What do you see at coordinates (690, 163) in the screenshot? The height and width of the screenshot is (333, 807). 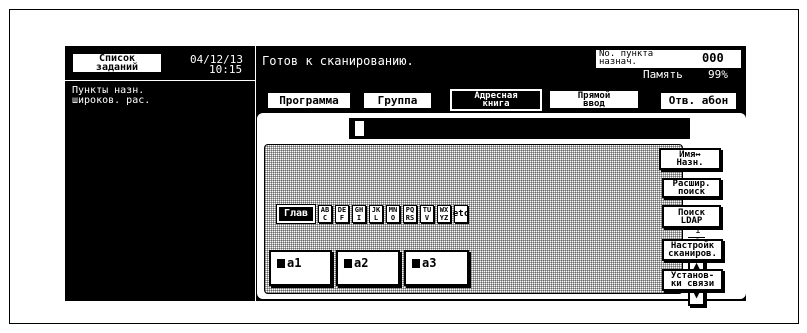 I see `name-dest-toggle-label-2: Назн.` at bounding box center [690, 163].